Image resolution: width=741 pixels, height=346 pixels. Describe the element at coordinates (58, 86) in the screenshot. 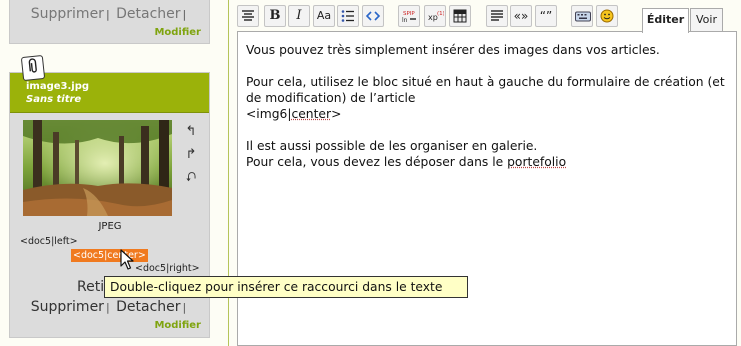

I see `document-filename: image3.jpg` at that location.